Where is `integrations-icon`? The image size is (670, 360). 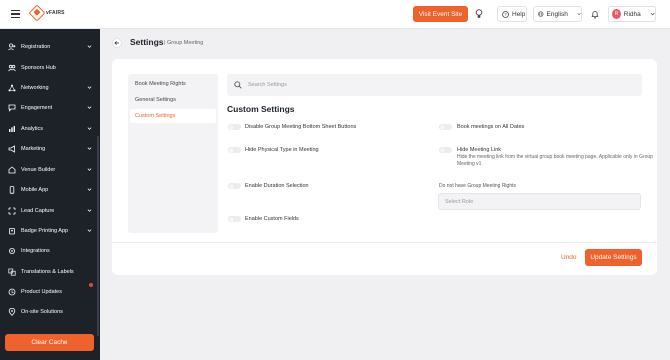
integrations-icon is located at coordinates (12, 251).